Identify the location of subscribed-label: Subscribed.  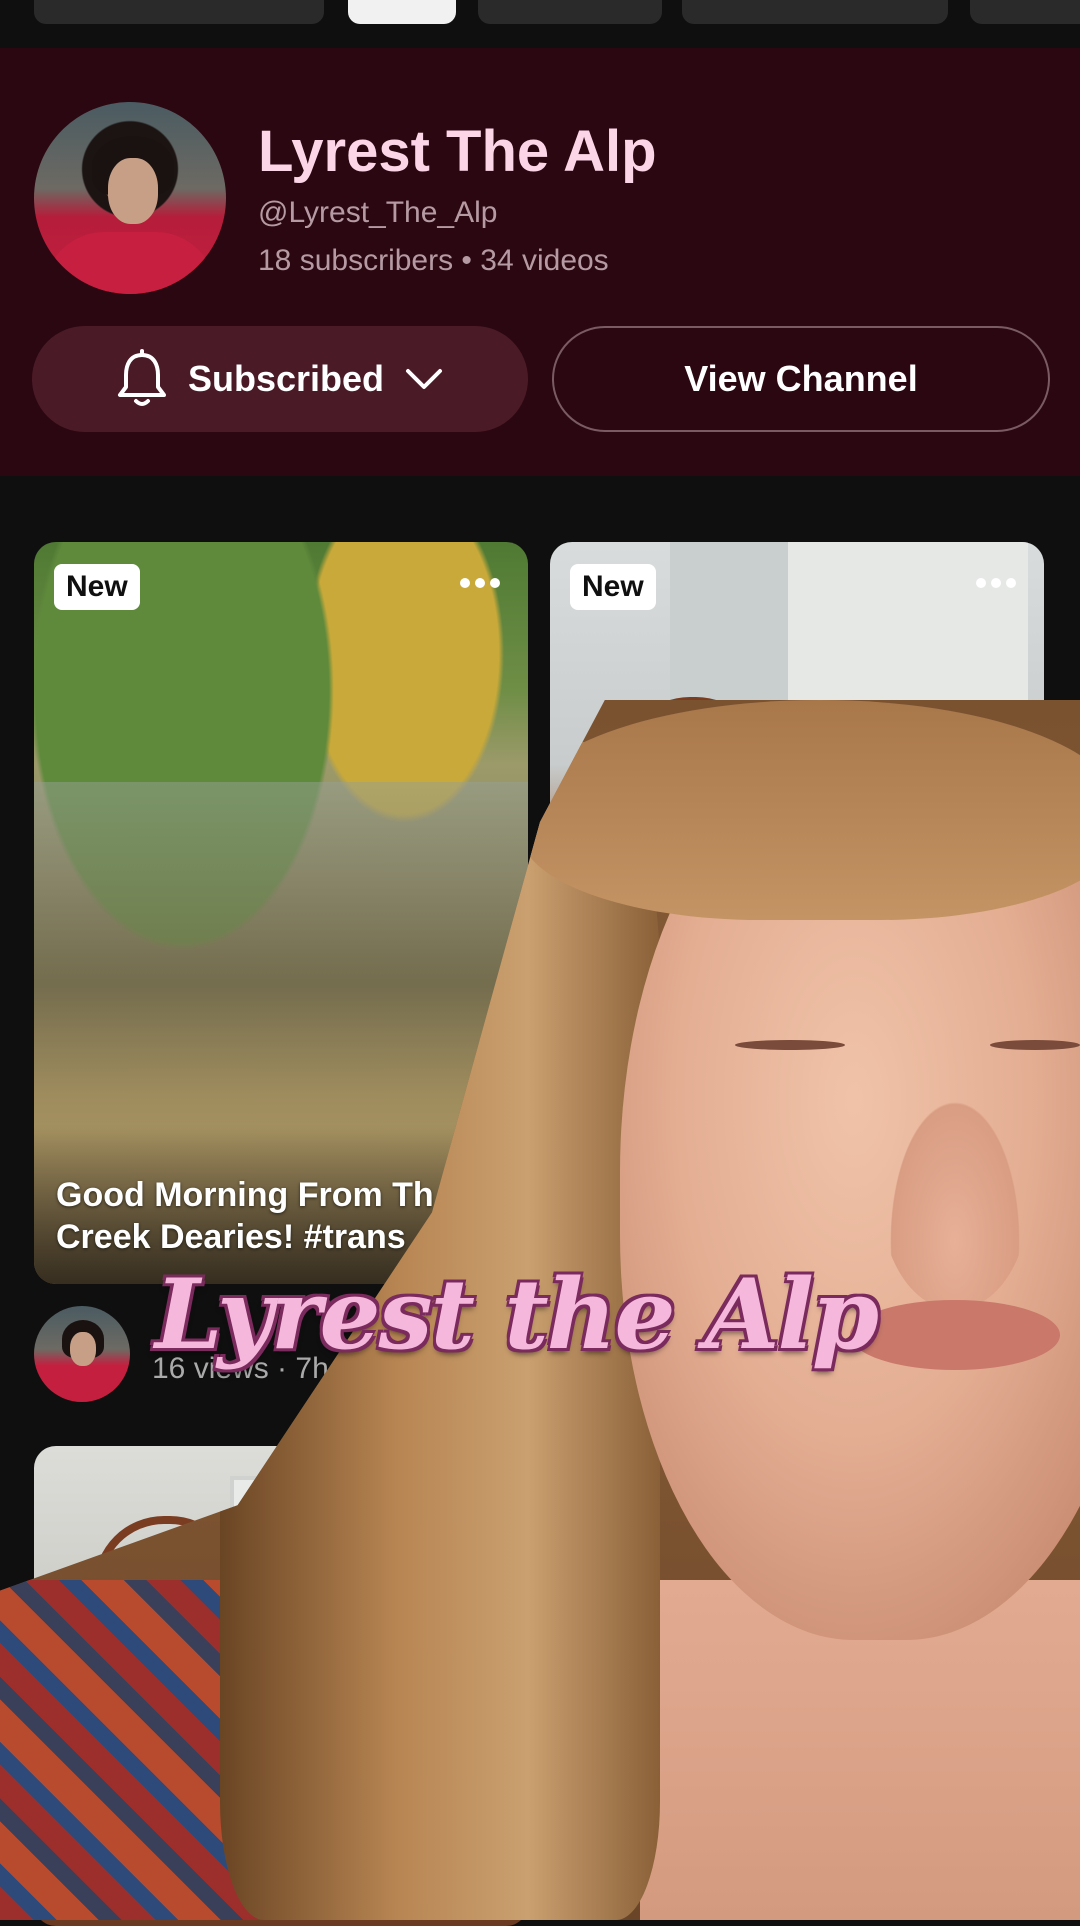
(286, 378).